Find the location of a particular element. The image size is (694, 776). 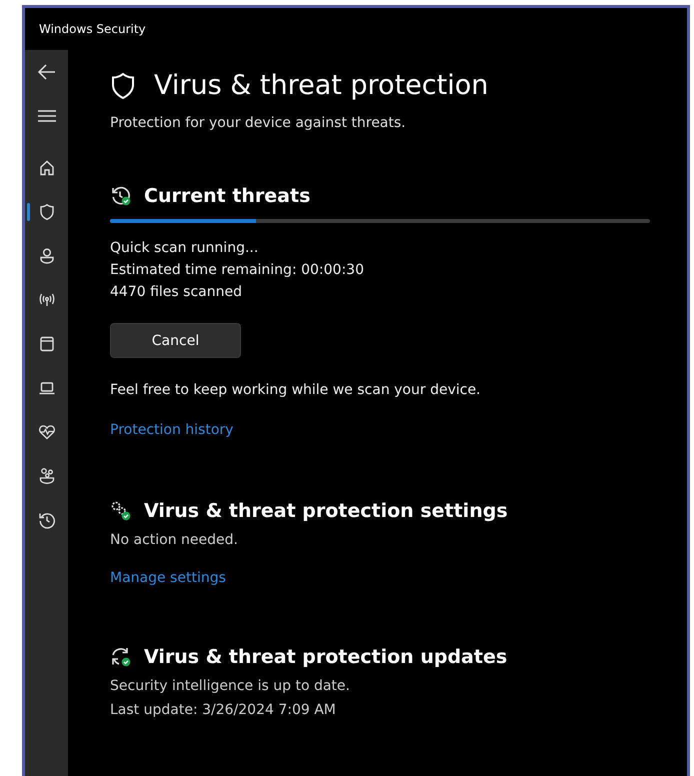

section-heading: Virus & threat protection updates is located at coordinates (326, 657).